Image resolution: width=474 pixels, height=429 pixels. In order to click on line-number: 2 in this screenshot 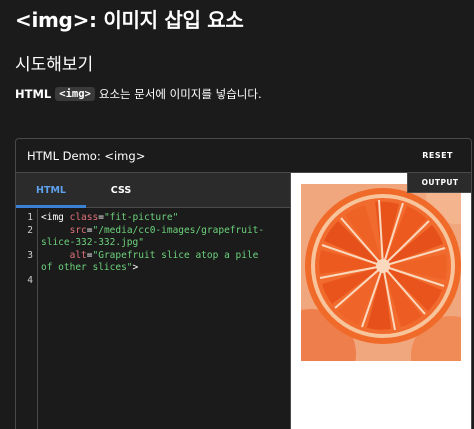, I will do `click(30, 230)`.